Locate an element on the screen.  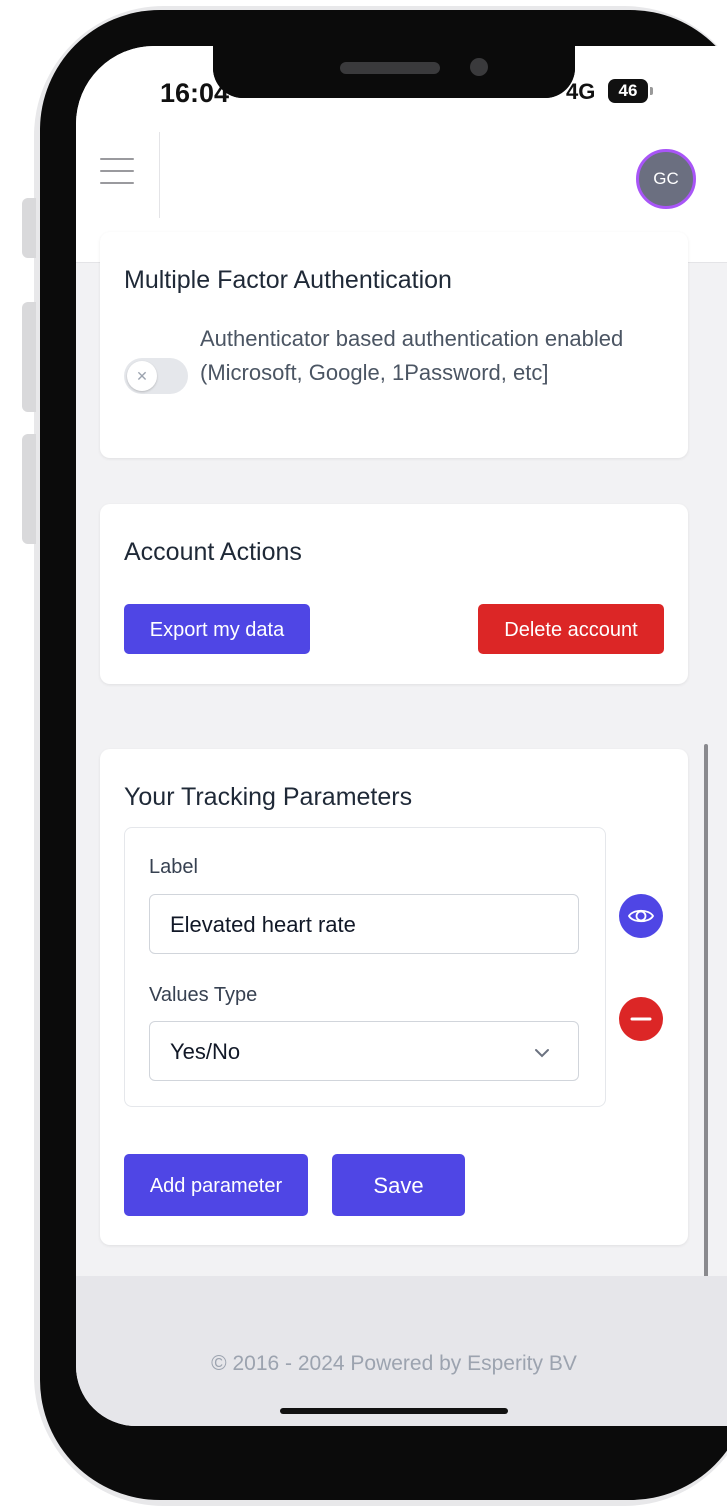
battery-cap is located at coordinates (651, 91).